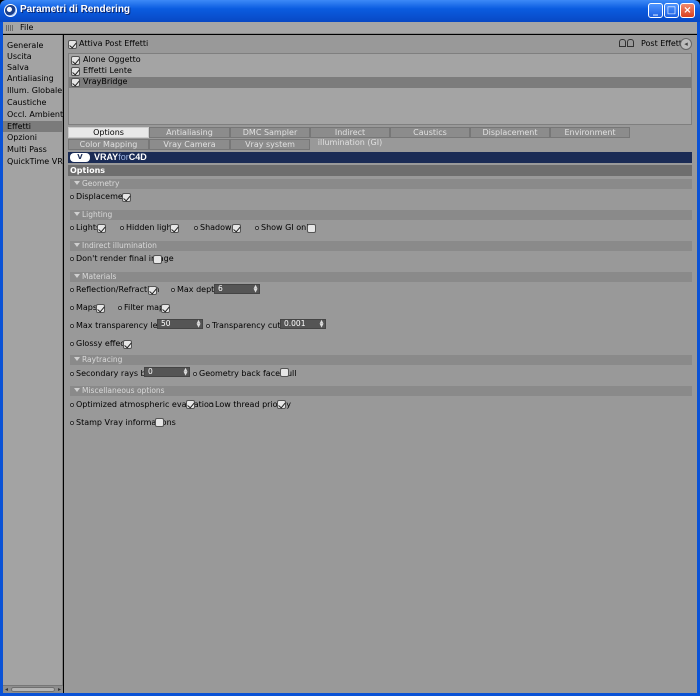 The height and width of the screenshot is (696, 700). What do you see at coordinates (99, 276) in the screenshot?
I see `section-materials-label: Materials` at bounding box center [99, 276].